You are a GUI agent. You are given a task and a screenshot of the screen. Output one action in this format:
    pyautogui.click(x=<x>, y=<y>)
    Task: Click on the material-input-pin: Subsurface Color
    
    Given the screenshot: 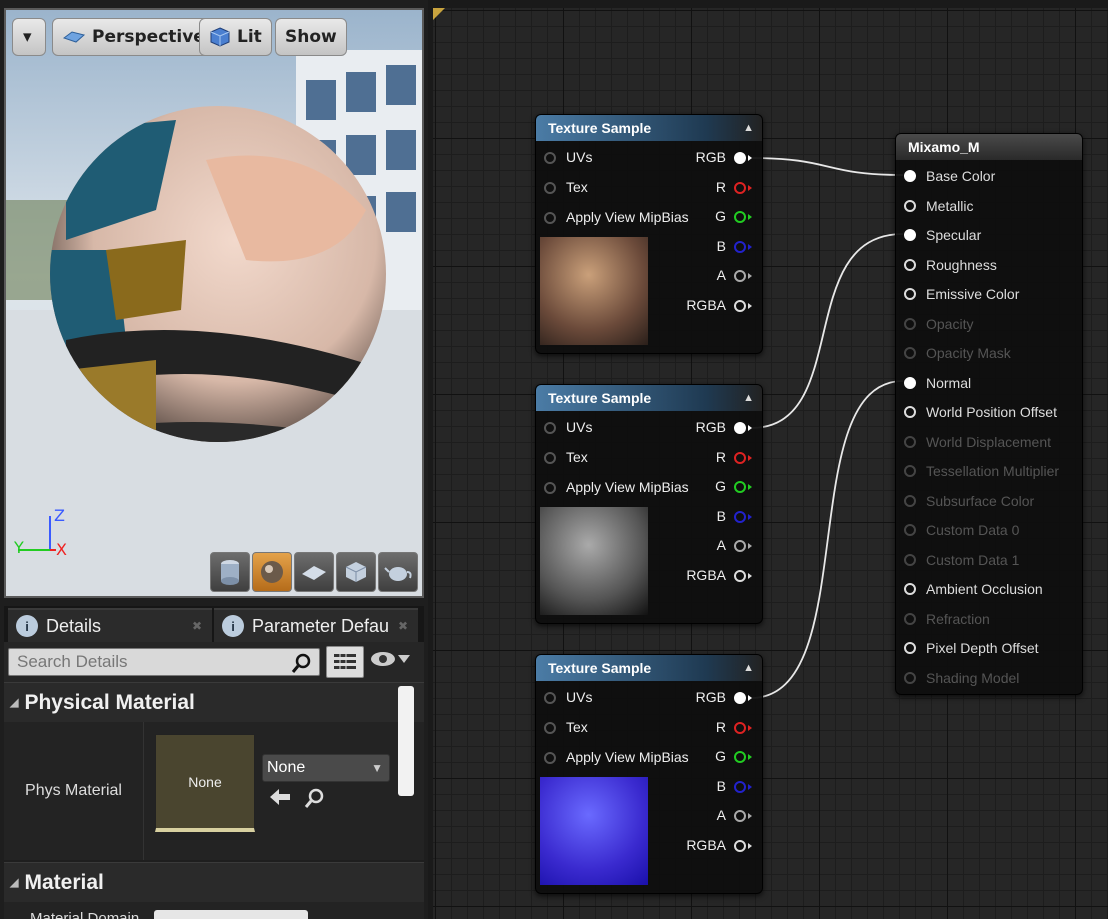 What is the action you would take?
    pyautogui.click(x=969, y=501)
    